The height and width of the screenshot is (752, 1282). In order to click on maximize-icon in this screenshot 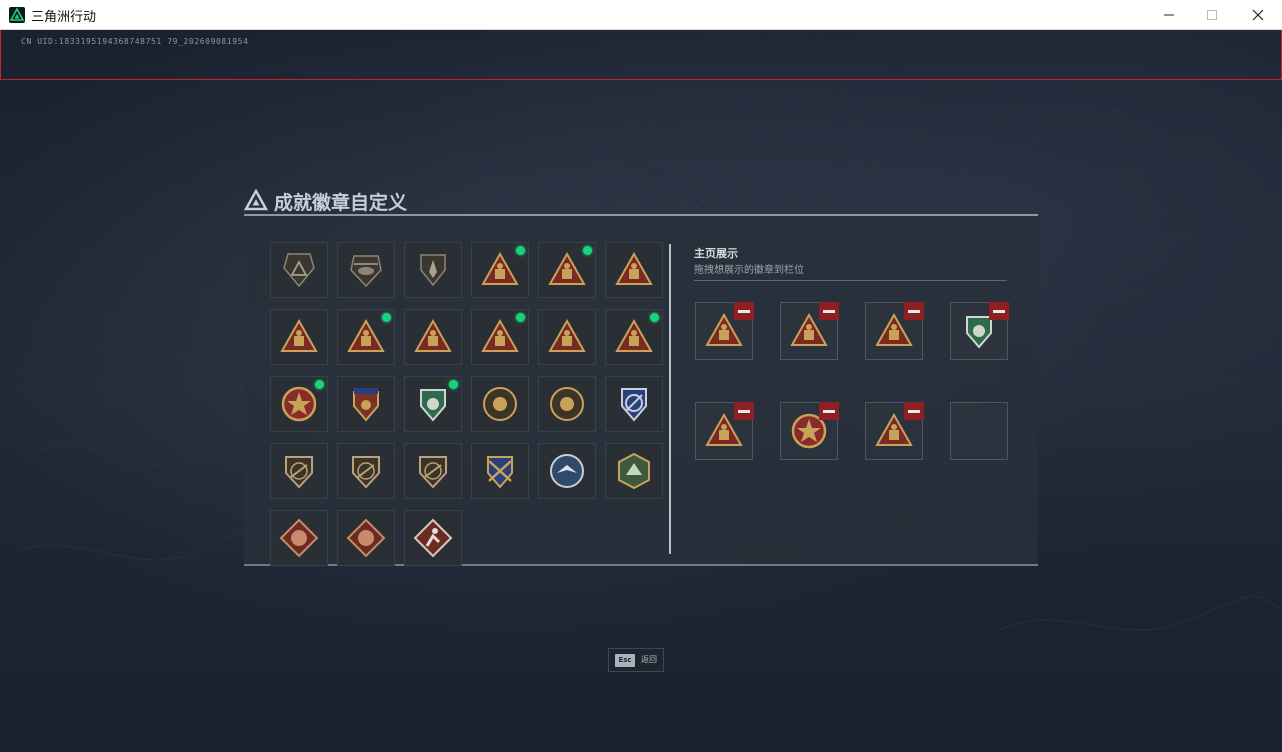, I will do `click(1212, 15)`.